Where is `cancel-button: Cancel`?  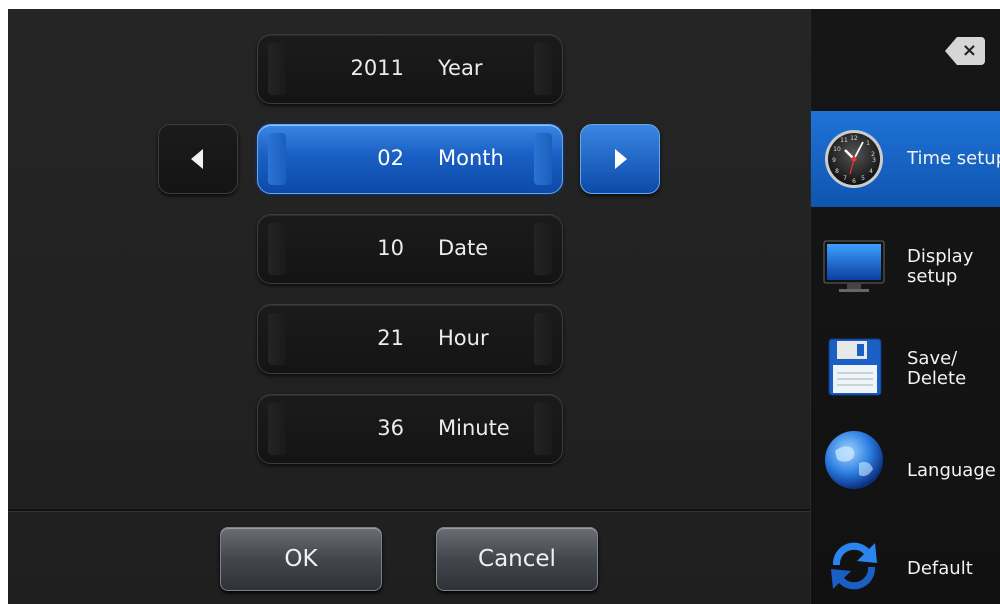
cancel-button: Cancel is located at coordinates (517, 559).